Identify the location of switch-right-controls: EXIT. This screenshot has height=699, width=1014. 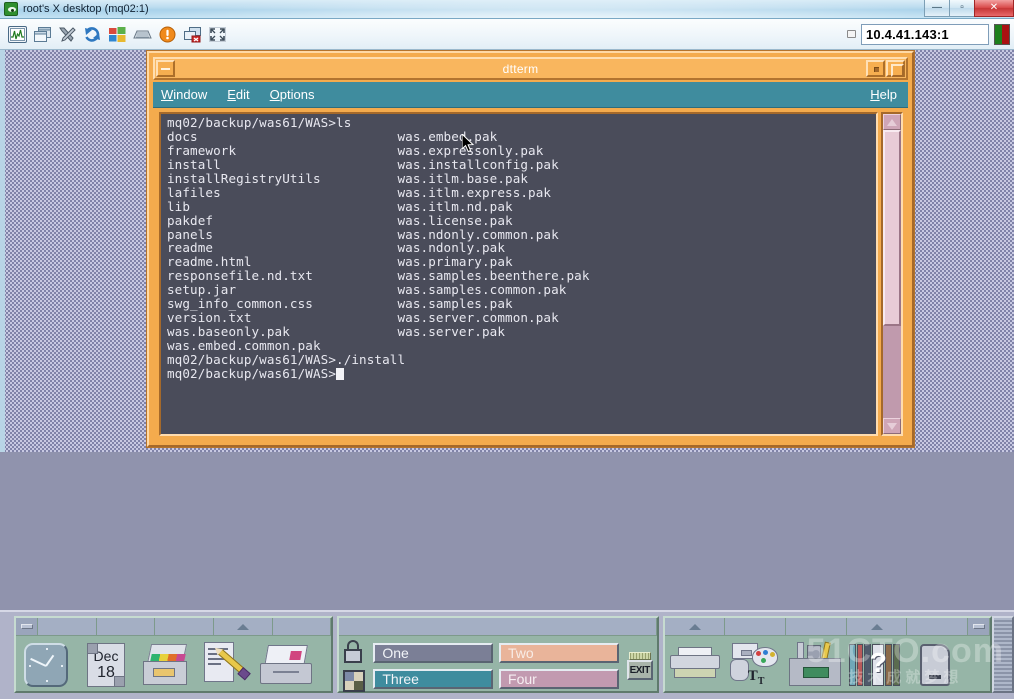
(640, 666).